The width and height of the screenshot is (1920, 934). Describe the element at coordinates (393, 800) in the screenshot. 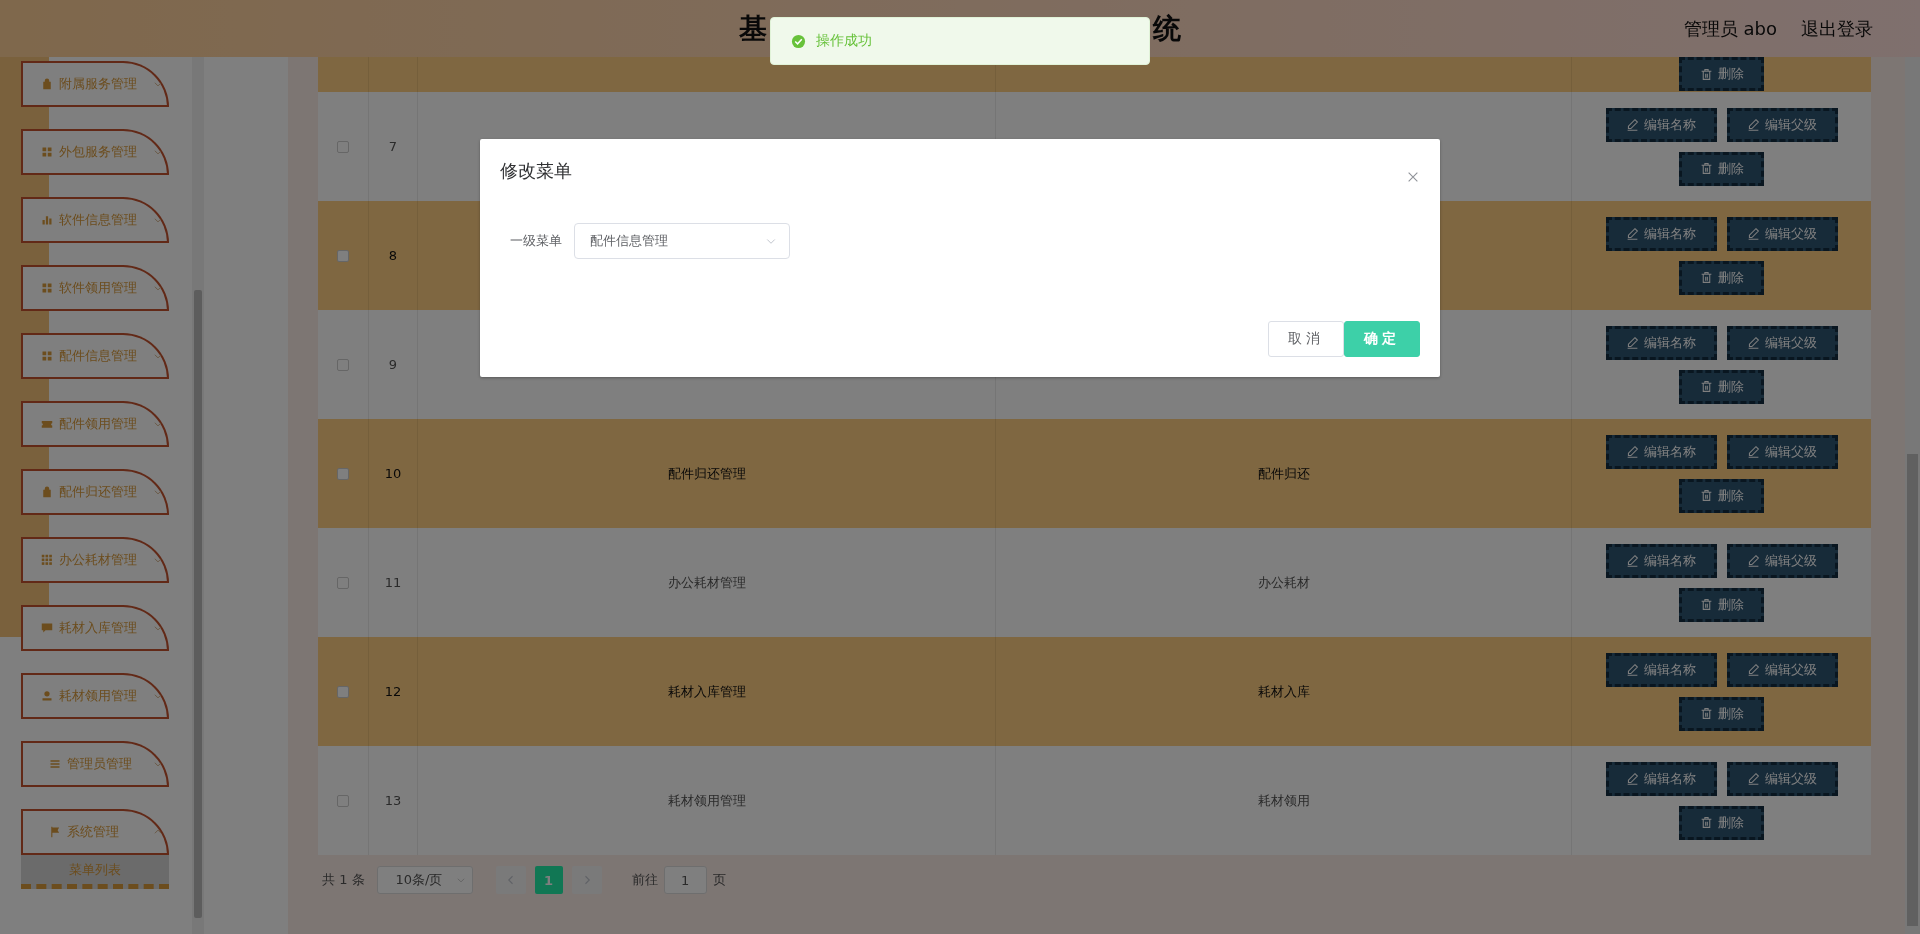

I see `row-index: 13` at that location.